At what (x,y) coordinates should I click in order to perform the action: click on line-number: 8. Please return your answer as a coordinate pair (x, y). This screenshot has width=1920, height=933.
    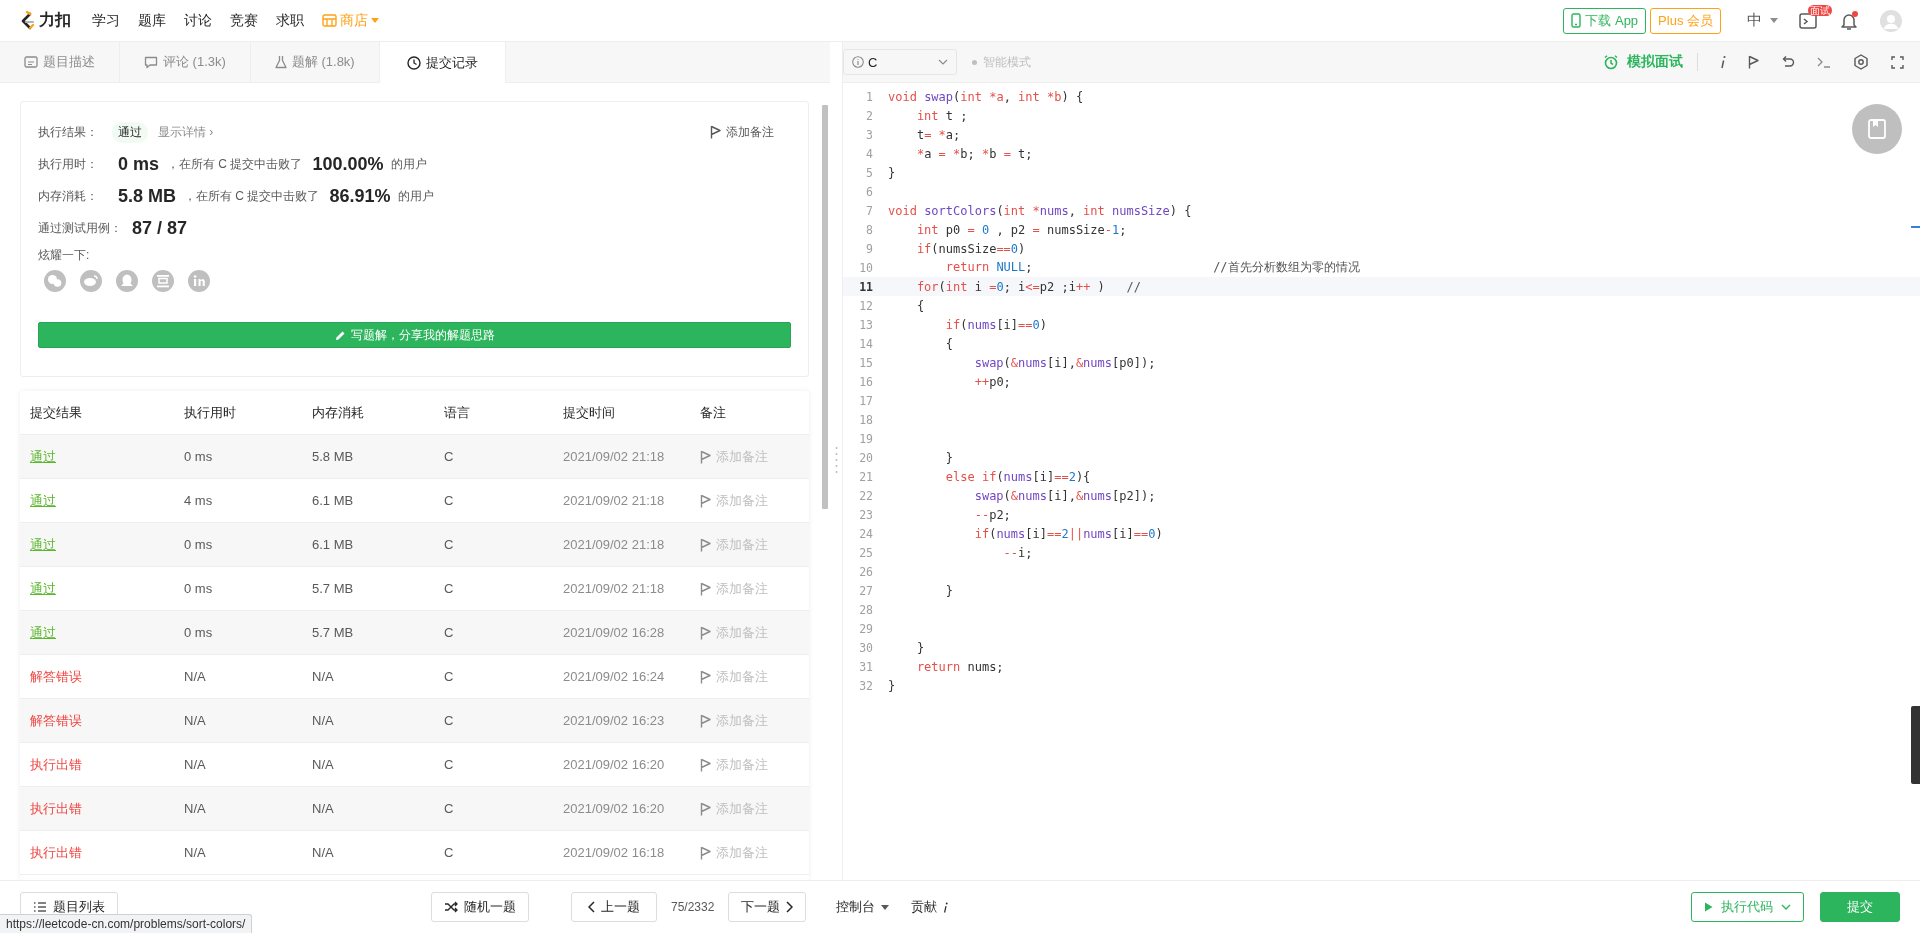
    Looking at the image, I should click on (869, 229).